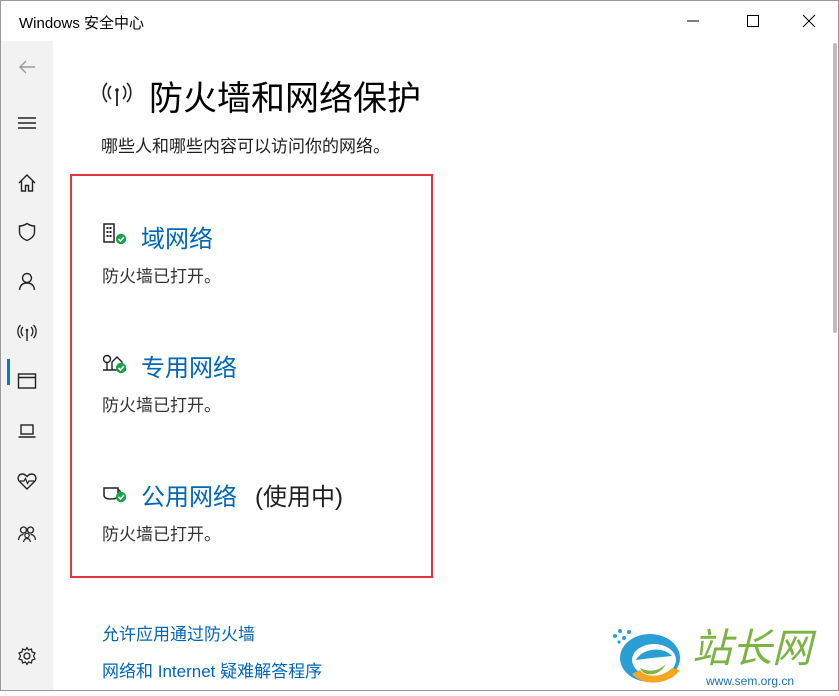 The height and width of the screenshot is (696, 839). I want to click on back-button, so click(27, 67).